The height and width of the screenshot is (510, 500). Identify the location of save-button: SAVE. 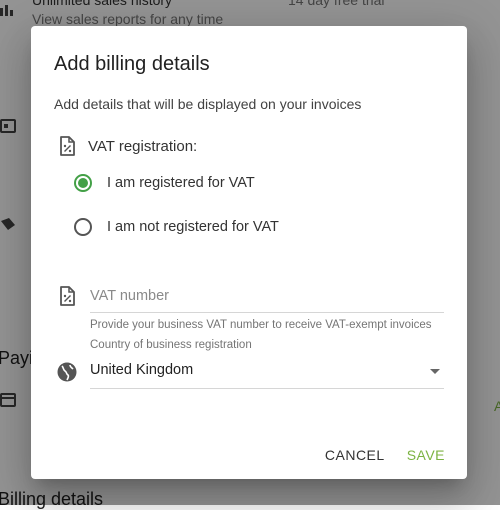
(426, 455).